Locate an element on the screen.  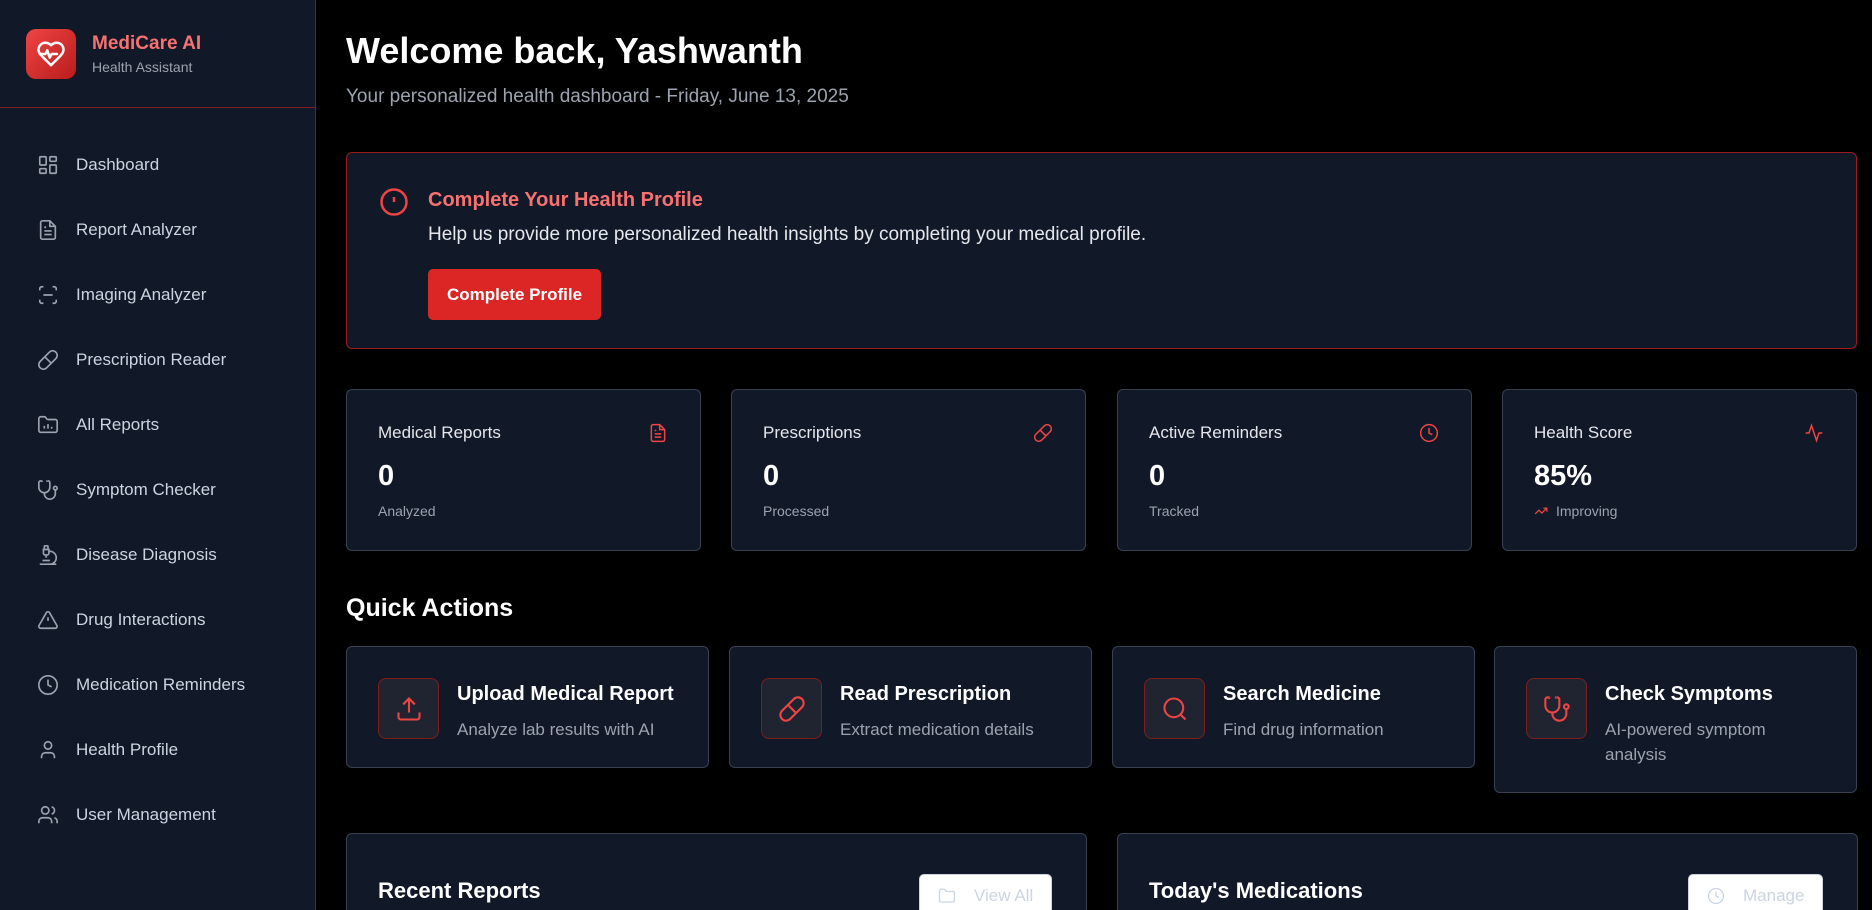
sidebar-item-health-profile: Health Profile is located at coordinates (157, 749).